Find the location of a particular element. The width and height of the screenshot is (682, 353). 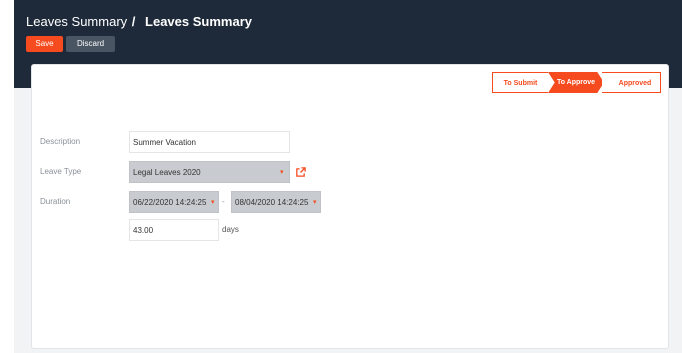

stage-to-submit: To Submit is located at coordinates (520, 82).